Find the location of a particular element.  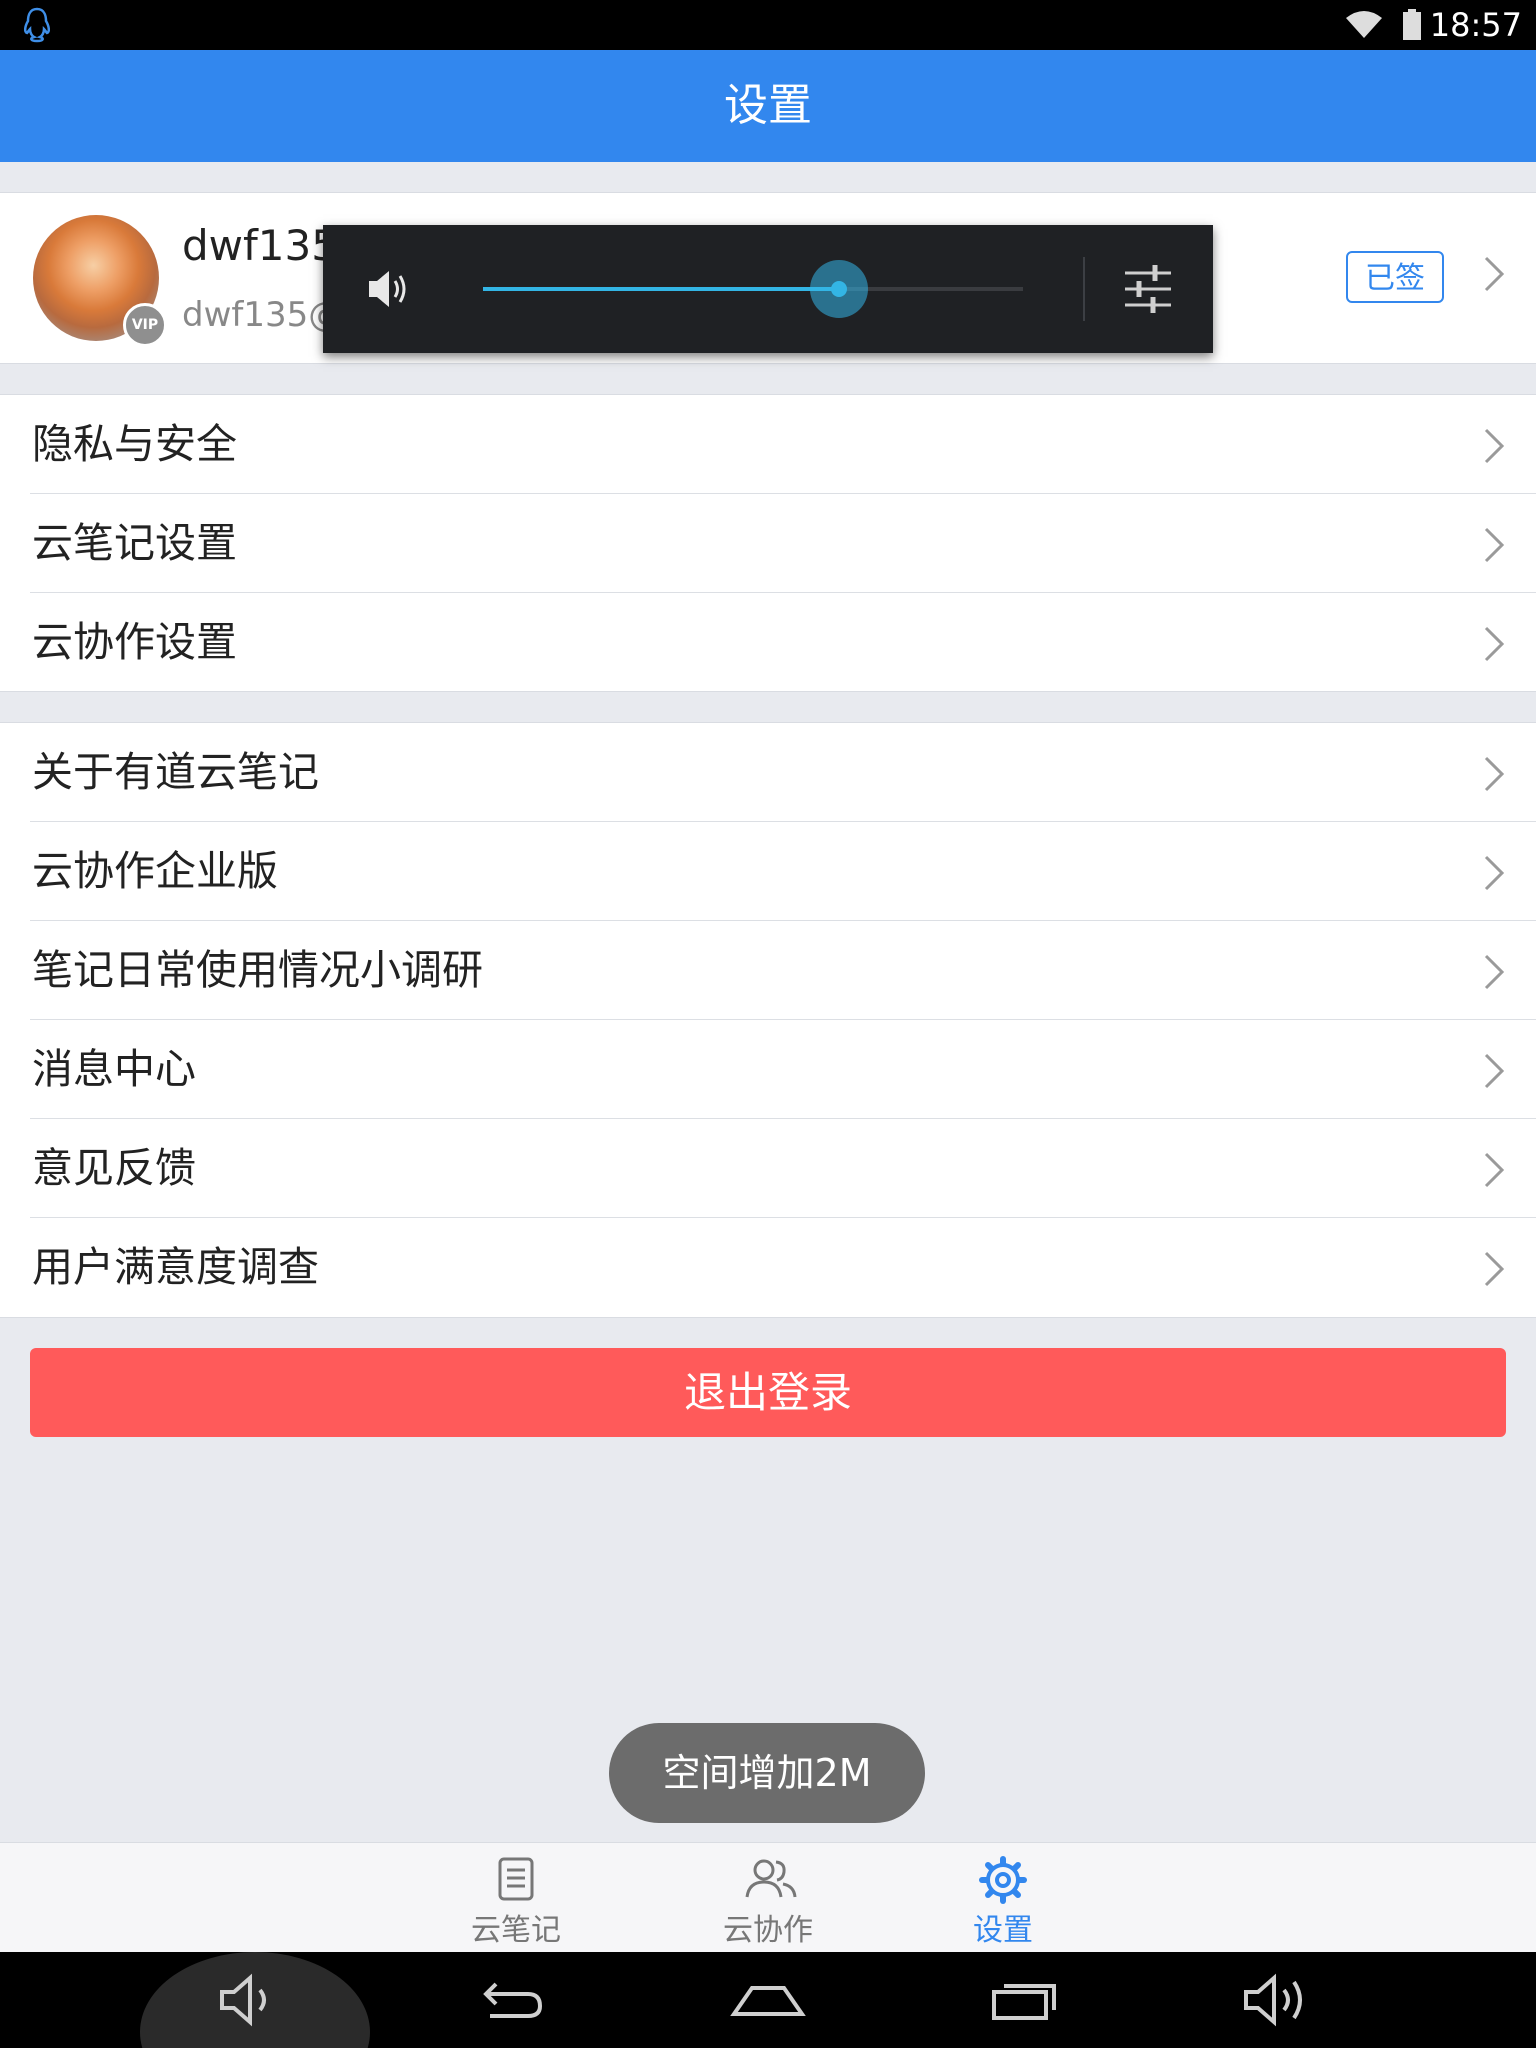

sliders-icon is located at coordinates (1148, 291).